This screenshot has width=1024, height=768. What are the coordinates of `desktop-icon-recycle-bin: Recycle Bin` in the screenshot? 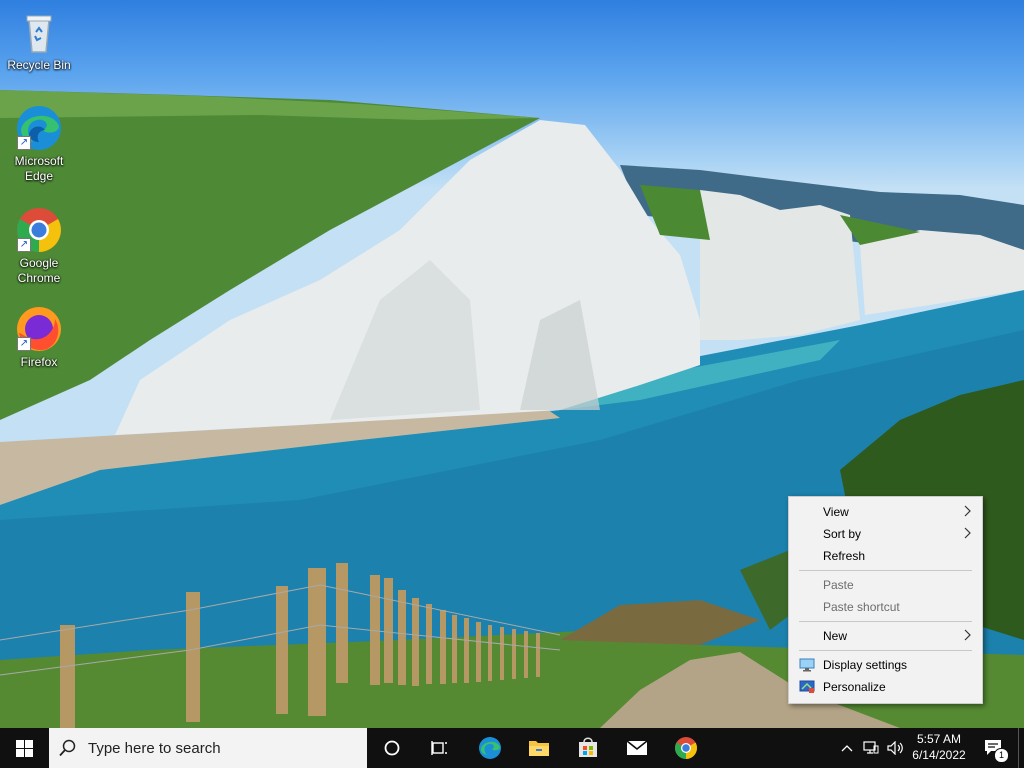 It's located at (39, 40).